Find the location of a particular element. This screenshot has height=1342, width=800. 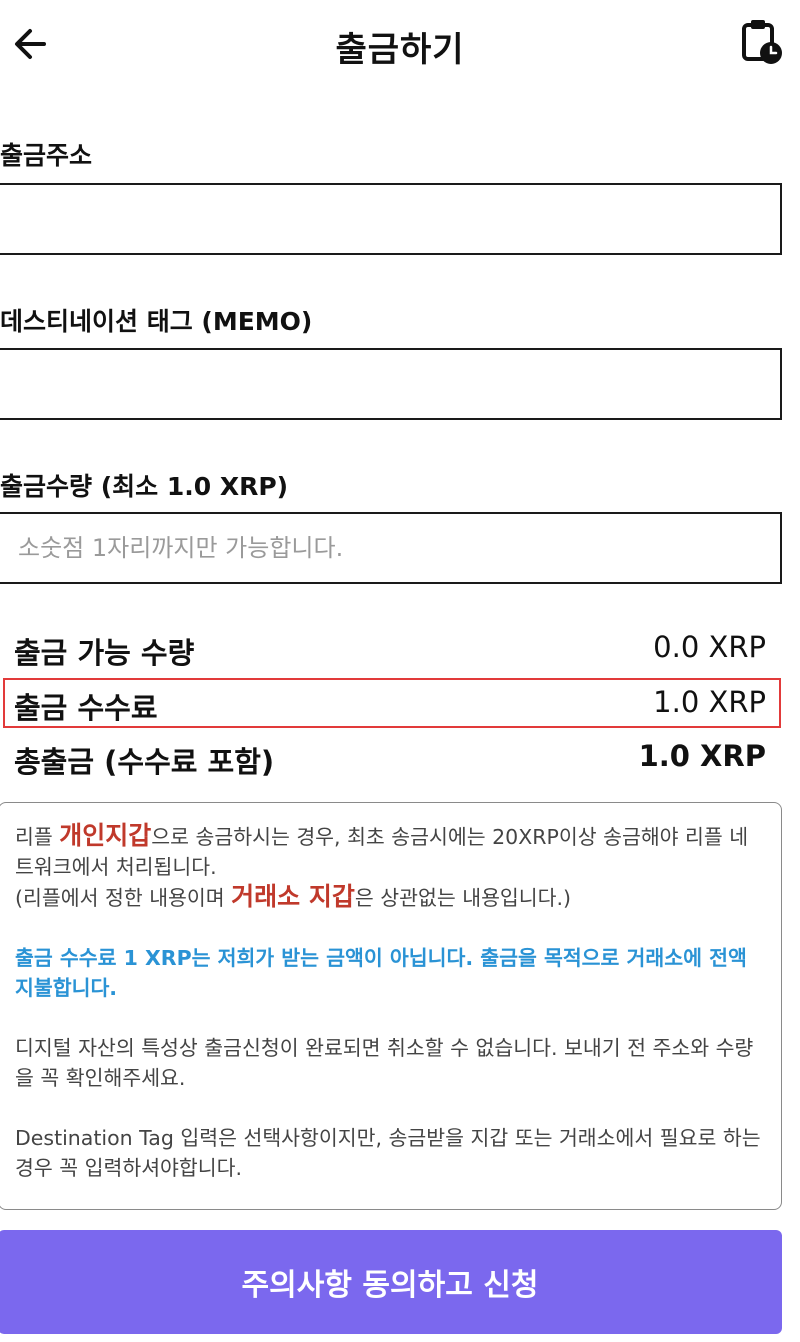

notice-highlight-exchange-wallet: 거래소 지갑 is located at coordinates (293, 896).